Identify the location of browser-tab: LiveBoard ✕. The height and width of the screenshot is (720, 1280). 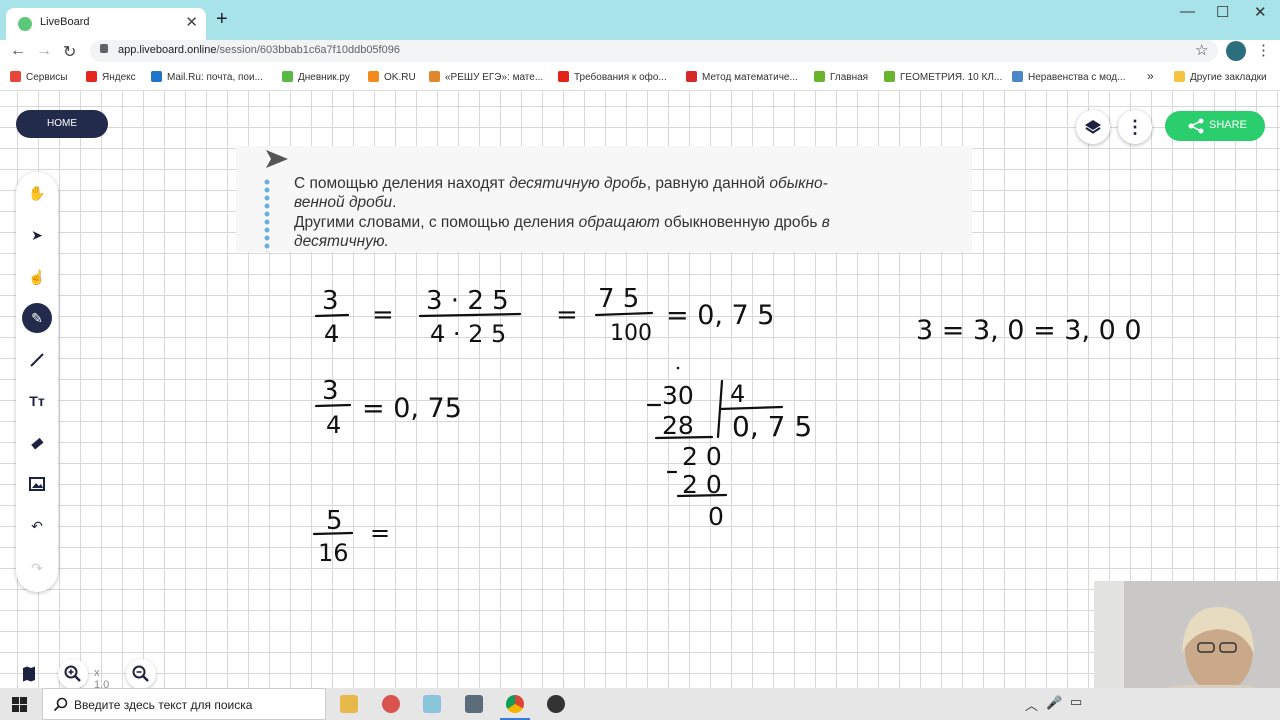
(106, 24).